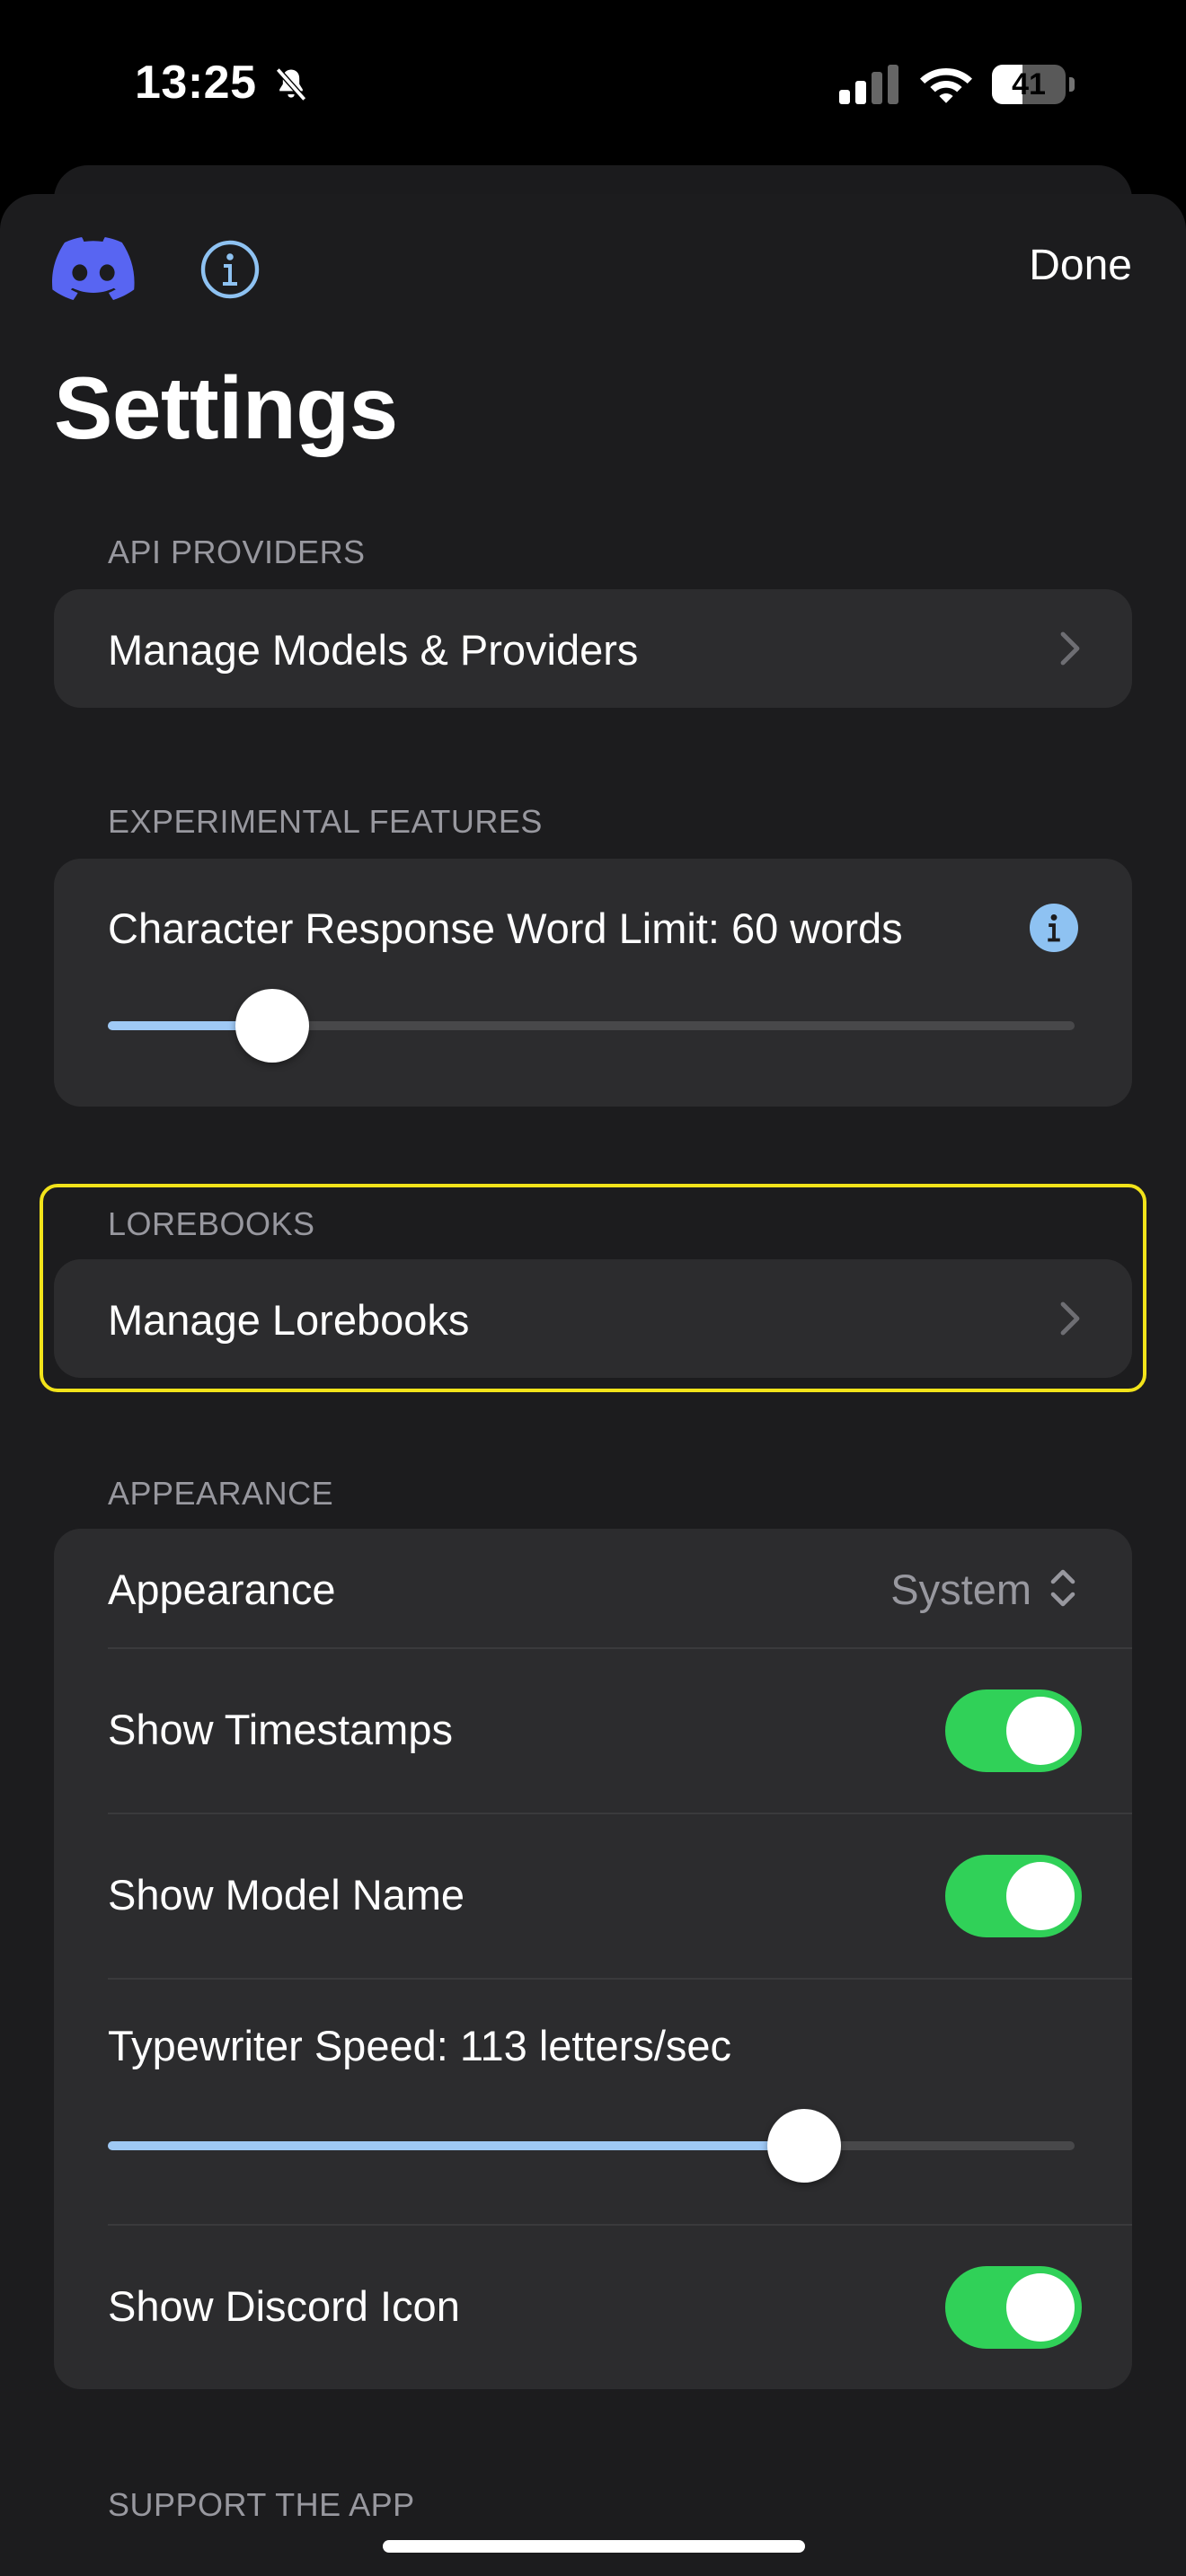 This screenshot has width=1186, height=2576. Describe the element at coordinates (93, 268) in the screenshot. I see `discord-icon` at that location.